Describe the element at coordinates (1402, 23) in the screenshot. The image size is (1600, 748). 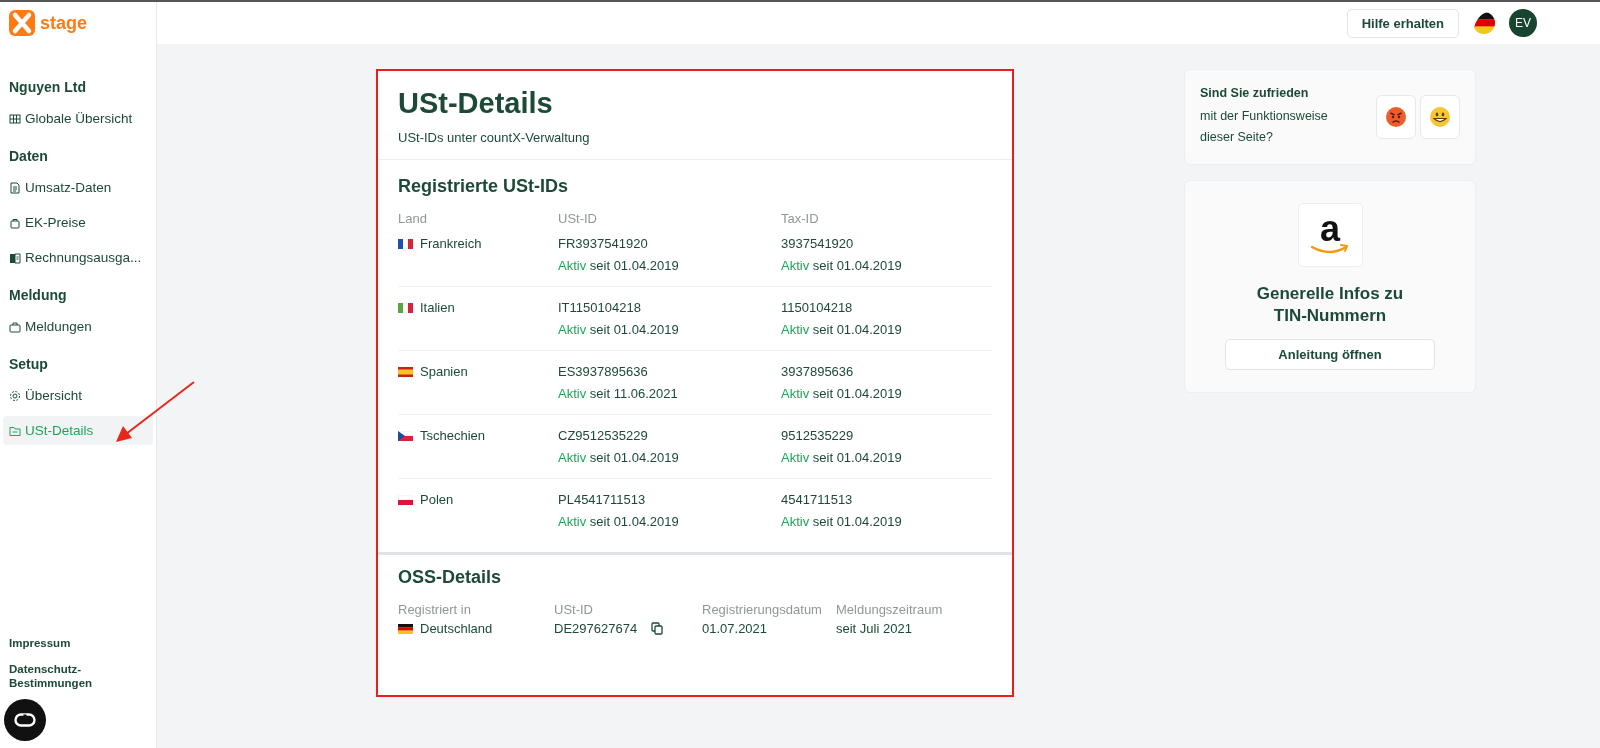
I see `help-button: Hilfe erhalten` at that location.